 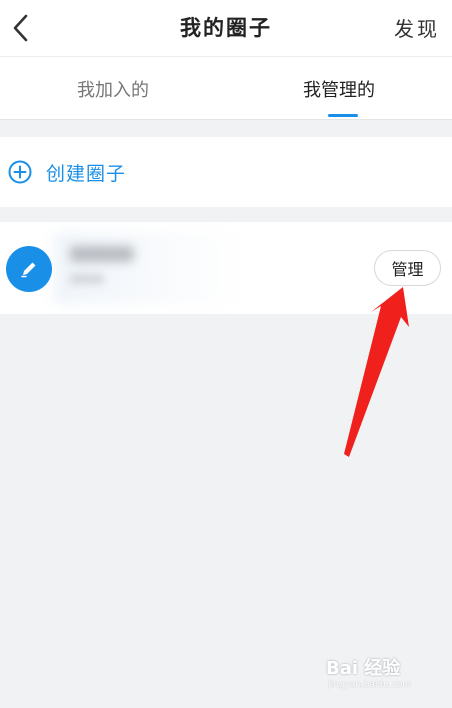 What do you see at coordinates (86, 173) in the screenshot?
I see `create-circle-label: 创建圈子` at bounding box center [86, 173].